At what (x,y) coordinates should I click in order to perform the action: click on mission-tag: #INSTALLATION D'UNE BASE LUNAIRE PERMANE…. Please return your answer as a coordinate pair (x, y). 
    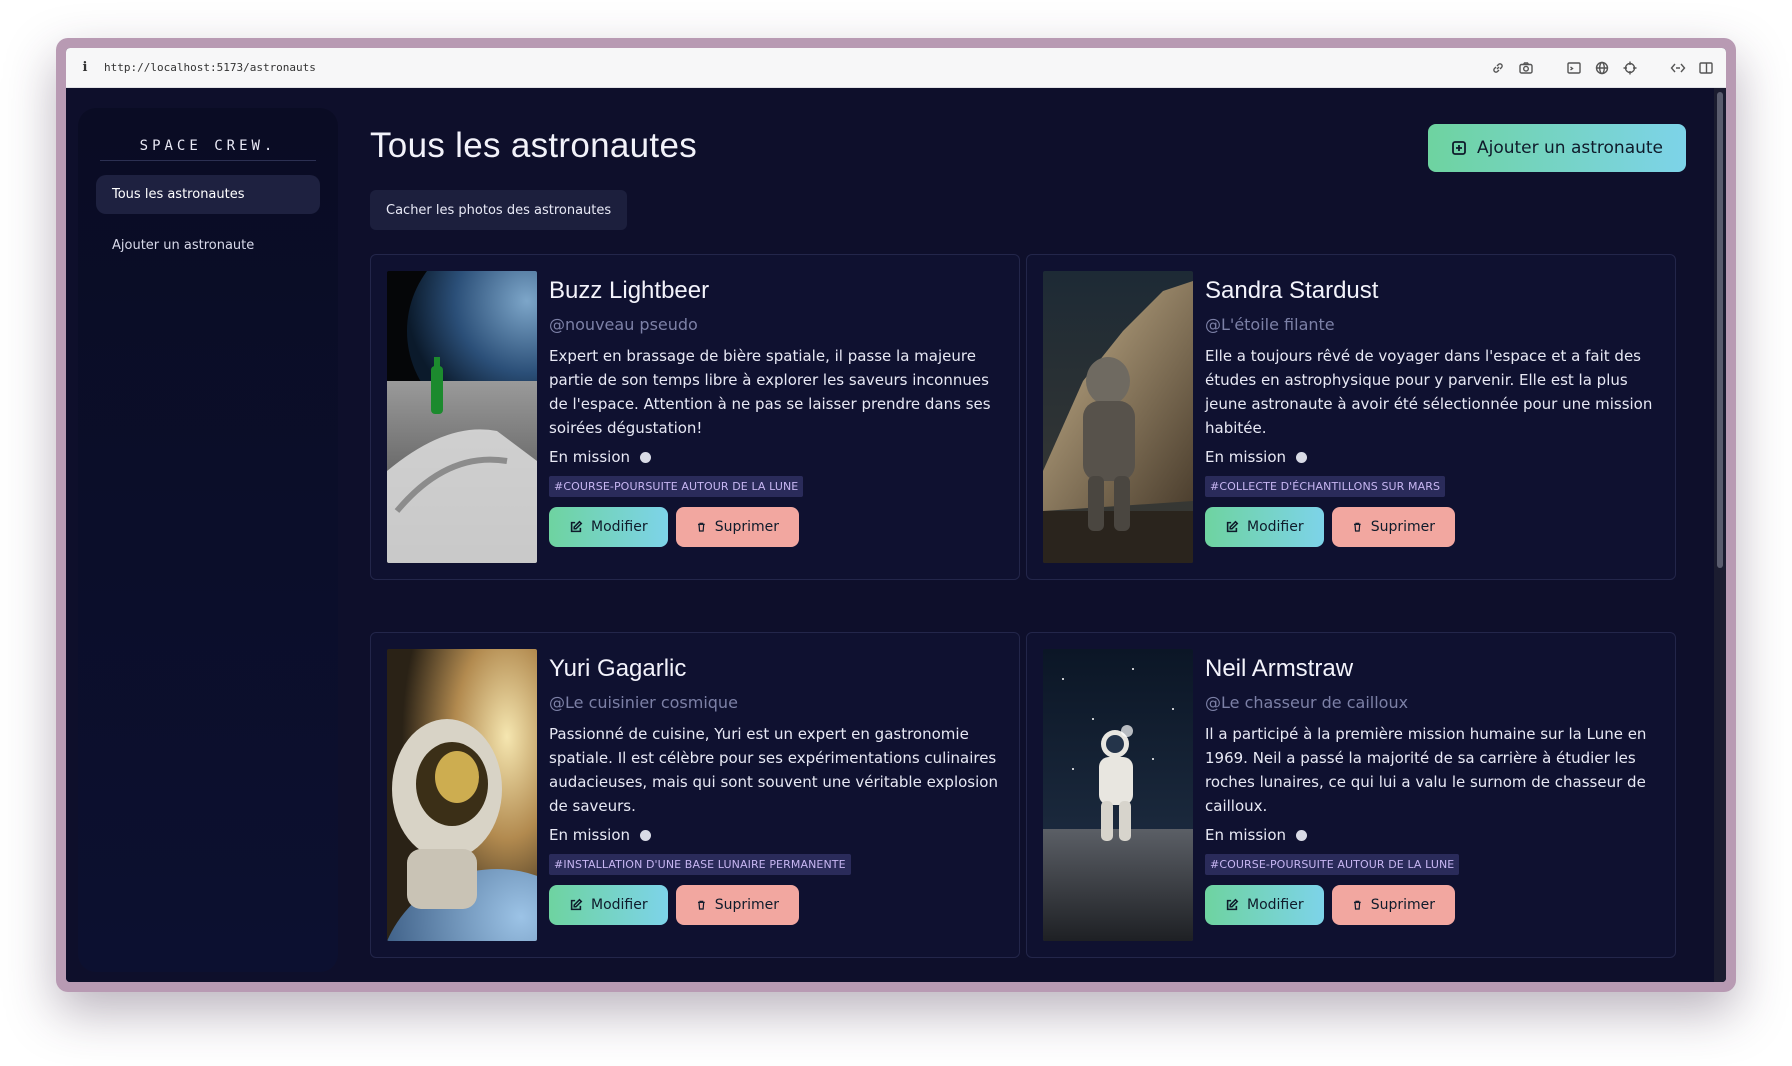
    Looking at the image, I should click on (700, 864).